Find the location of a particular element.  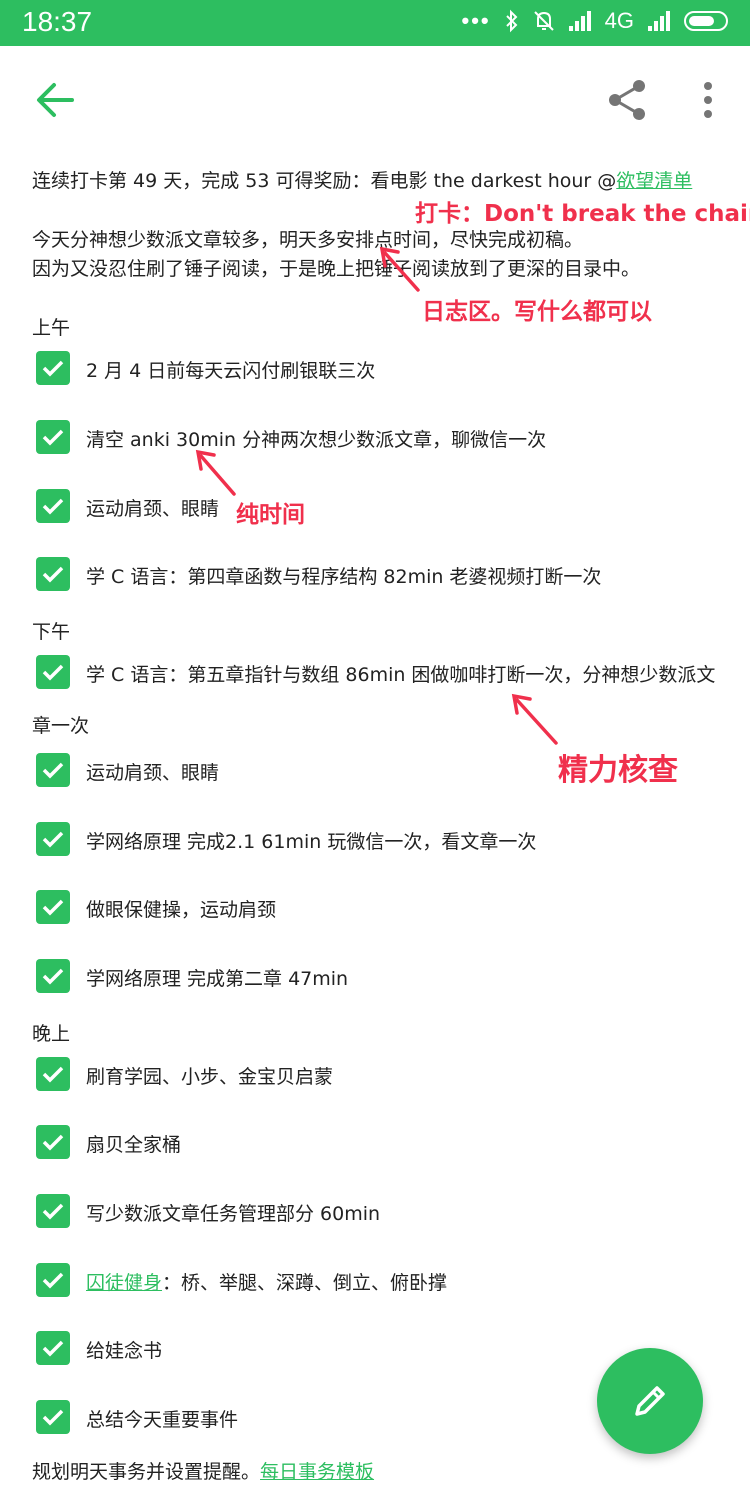

edit-pencil-icon is located at coordinates (650, 1401).